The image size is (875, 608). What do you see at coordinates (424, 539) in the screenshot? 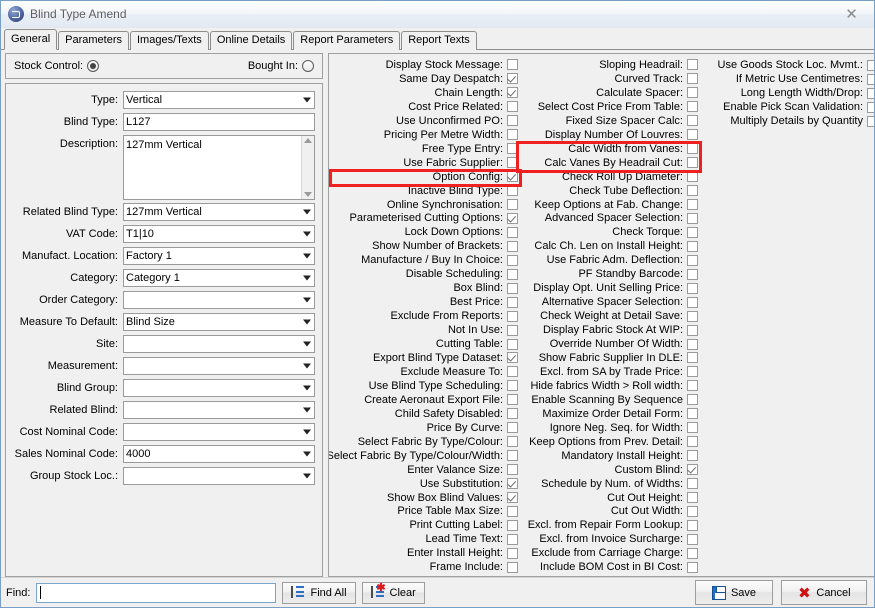
I see `option-row-lead-time-text: Lead Time Text:` at bounding box center [424, 539].